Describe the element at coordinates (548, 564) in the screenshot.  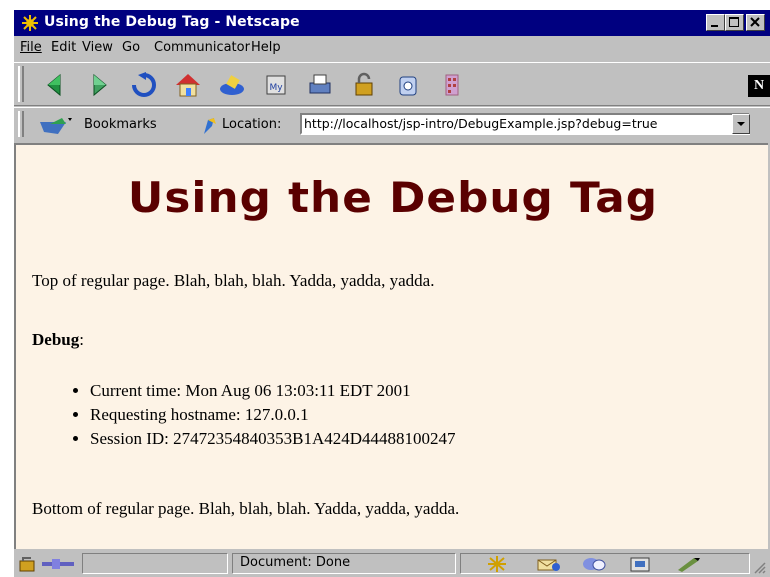
I see `mail-icon` at that location.